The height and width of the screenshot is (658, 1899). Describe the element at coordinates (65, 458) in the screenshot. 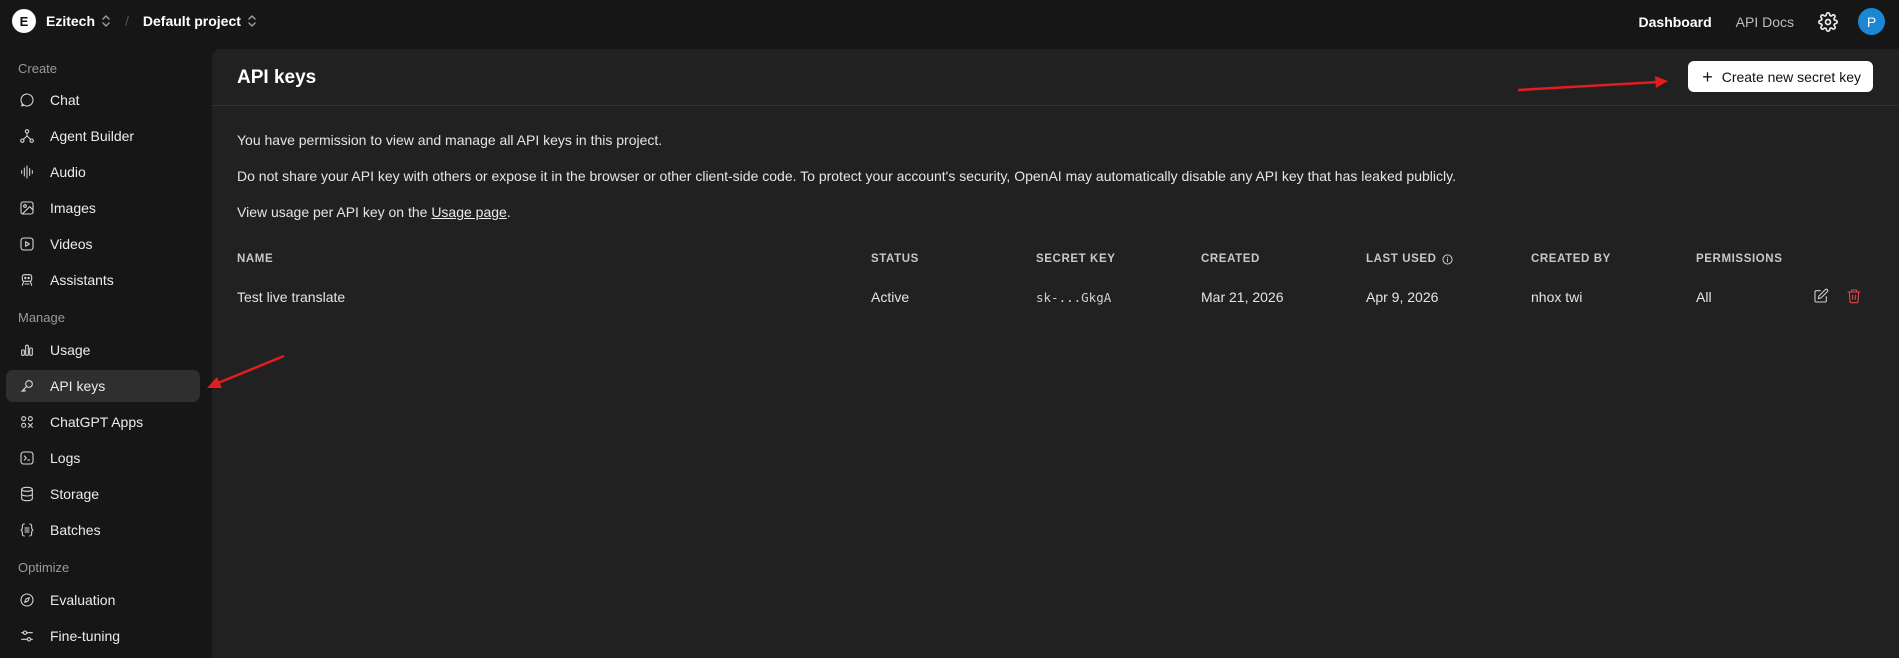

I see `sidebar-item-label: Logs` at that location.